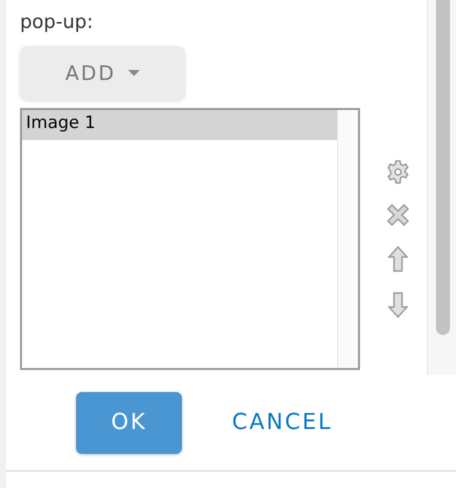 The height and width of the screenshot is (488, 456). What do you see at coordinates (398, 259) in the screenshot?
I see `up-arrow-icon` at bounding box center [398, 259].